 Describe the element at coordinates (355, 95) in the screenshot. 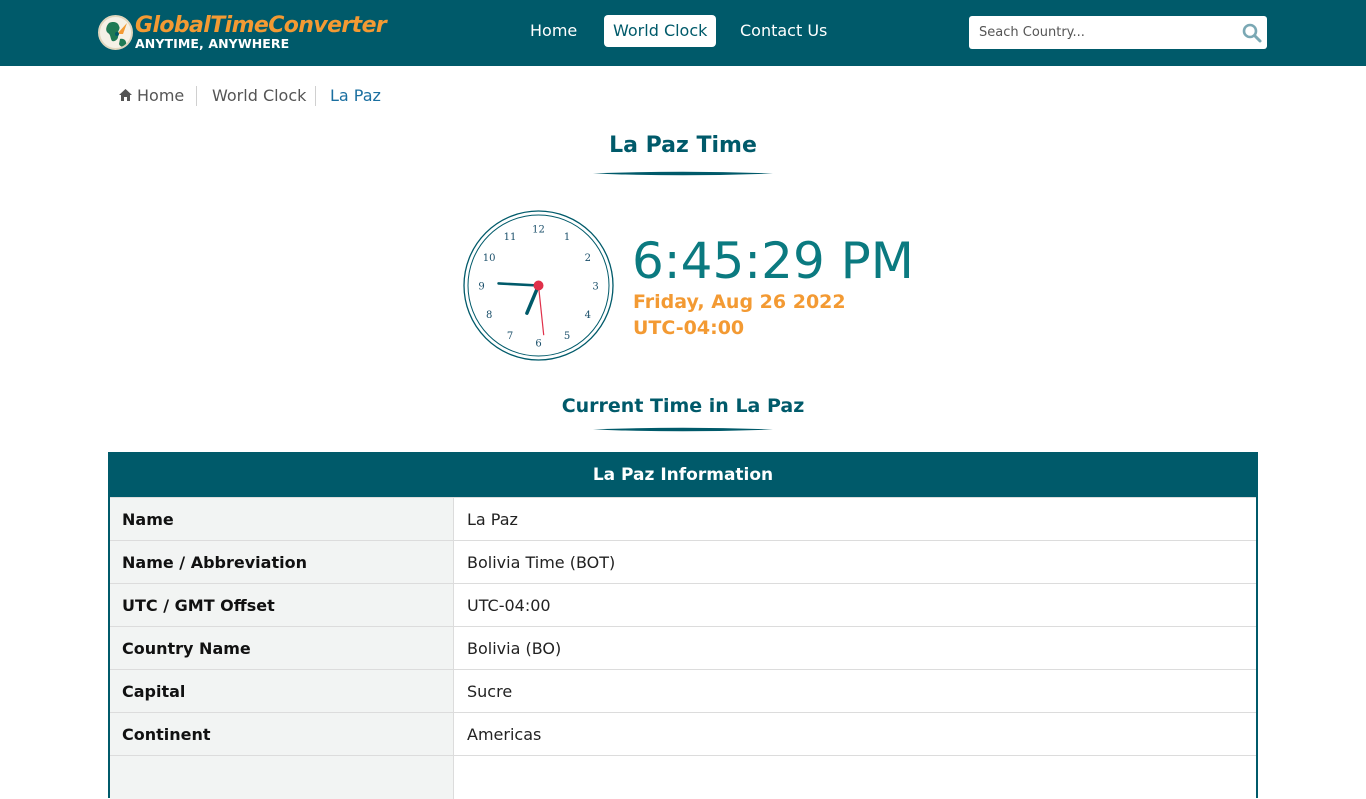

I see `breadcrumb-current: La Paz` at that location.